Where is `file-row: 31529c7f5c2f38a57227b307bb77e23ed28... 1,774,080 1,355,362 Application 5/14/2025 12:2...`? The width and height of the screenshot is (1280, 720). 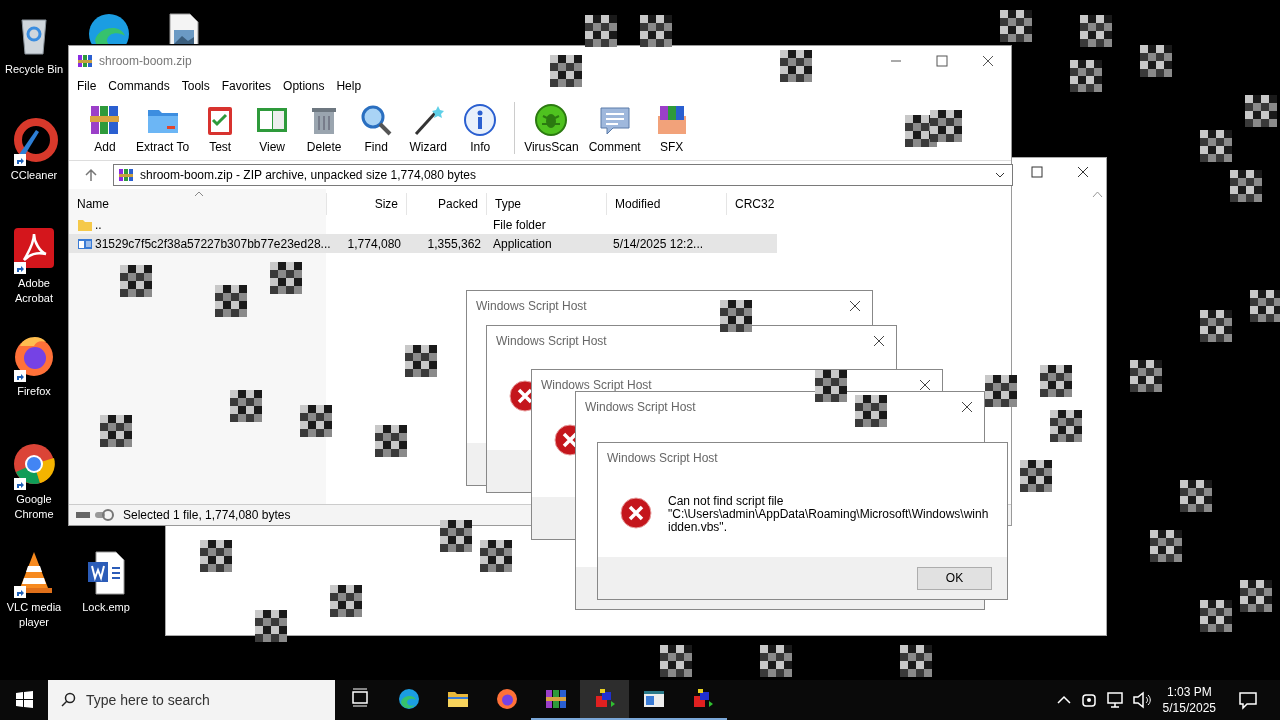
file-row: 31529c7f5c2f38a57227b307bb77e23ed28... 1,774,080 1,355,362 Application 5/14/2025 12:2... is located at coordinates (423, 243).